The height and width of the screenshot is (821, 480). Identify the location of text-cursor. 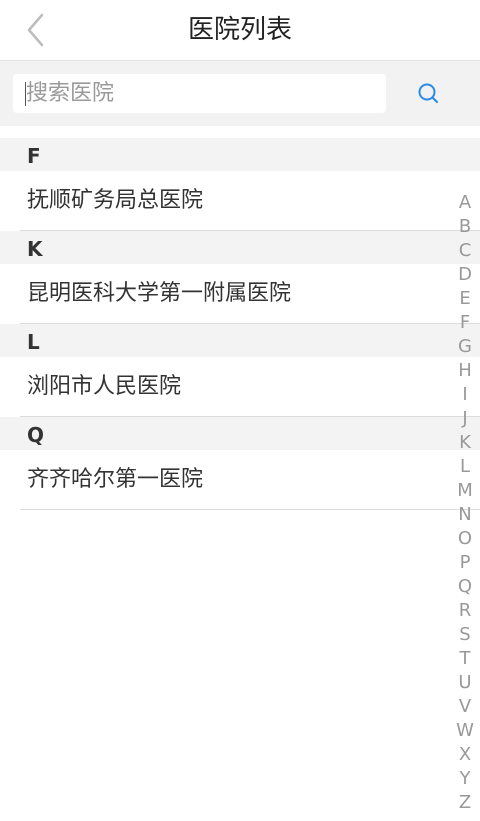
(25, 94).